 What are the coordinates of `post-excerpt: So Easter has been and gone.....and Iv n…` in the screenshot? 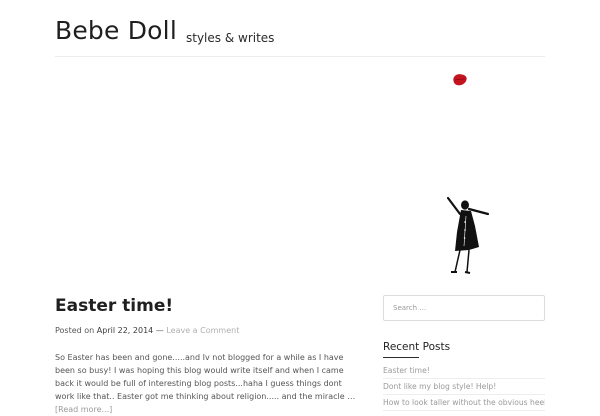 It's located at (208, 383).